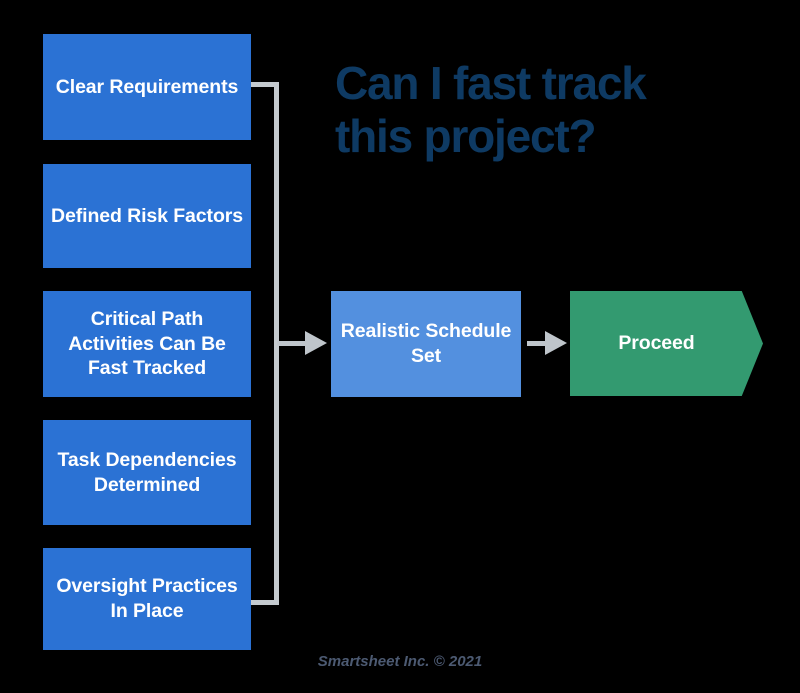 This screenshot has height=693, width=800. I want to click on criteria-label: Clear Requirements, so click(147, 87).